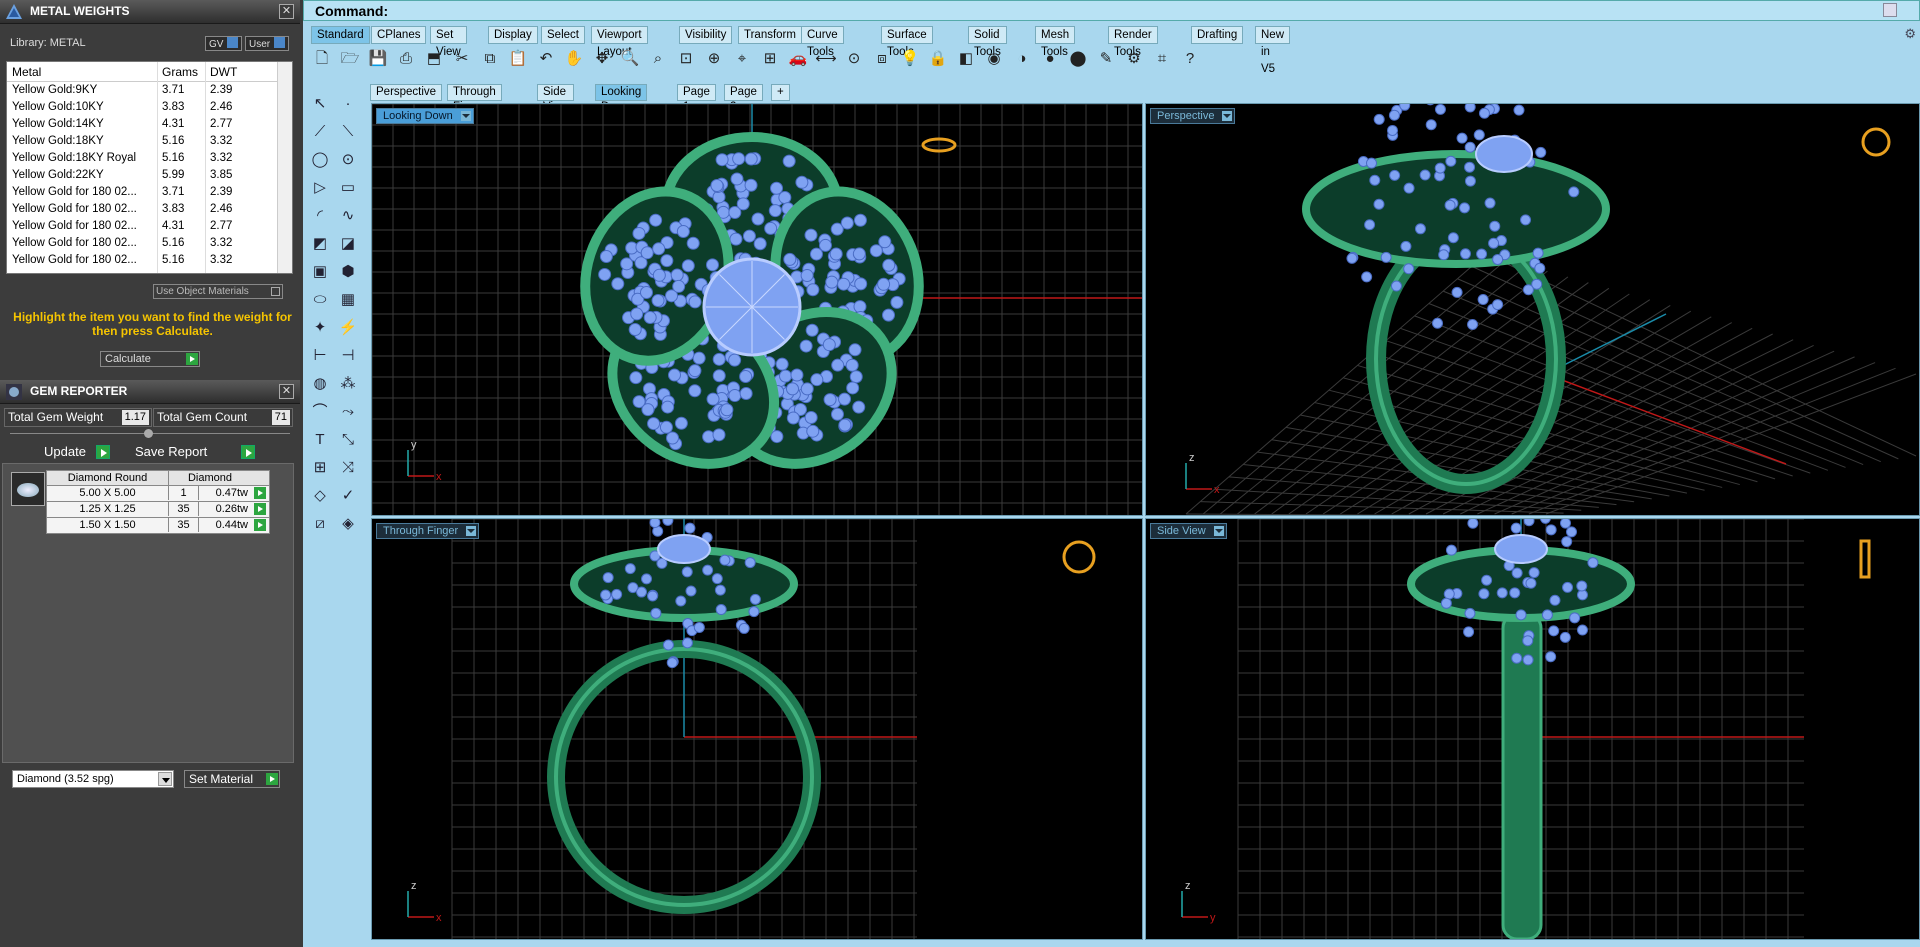 The width and height of the screenshot is (1920, 947). What do you see at coordinates (320, 132) in the screenshot?
I see `polyline-icon: ⟋` at bounding box center [320, 132].